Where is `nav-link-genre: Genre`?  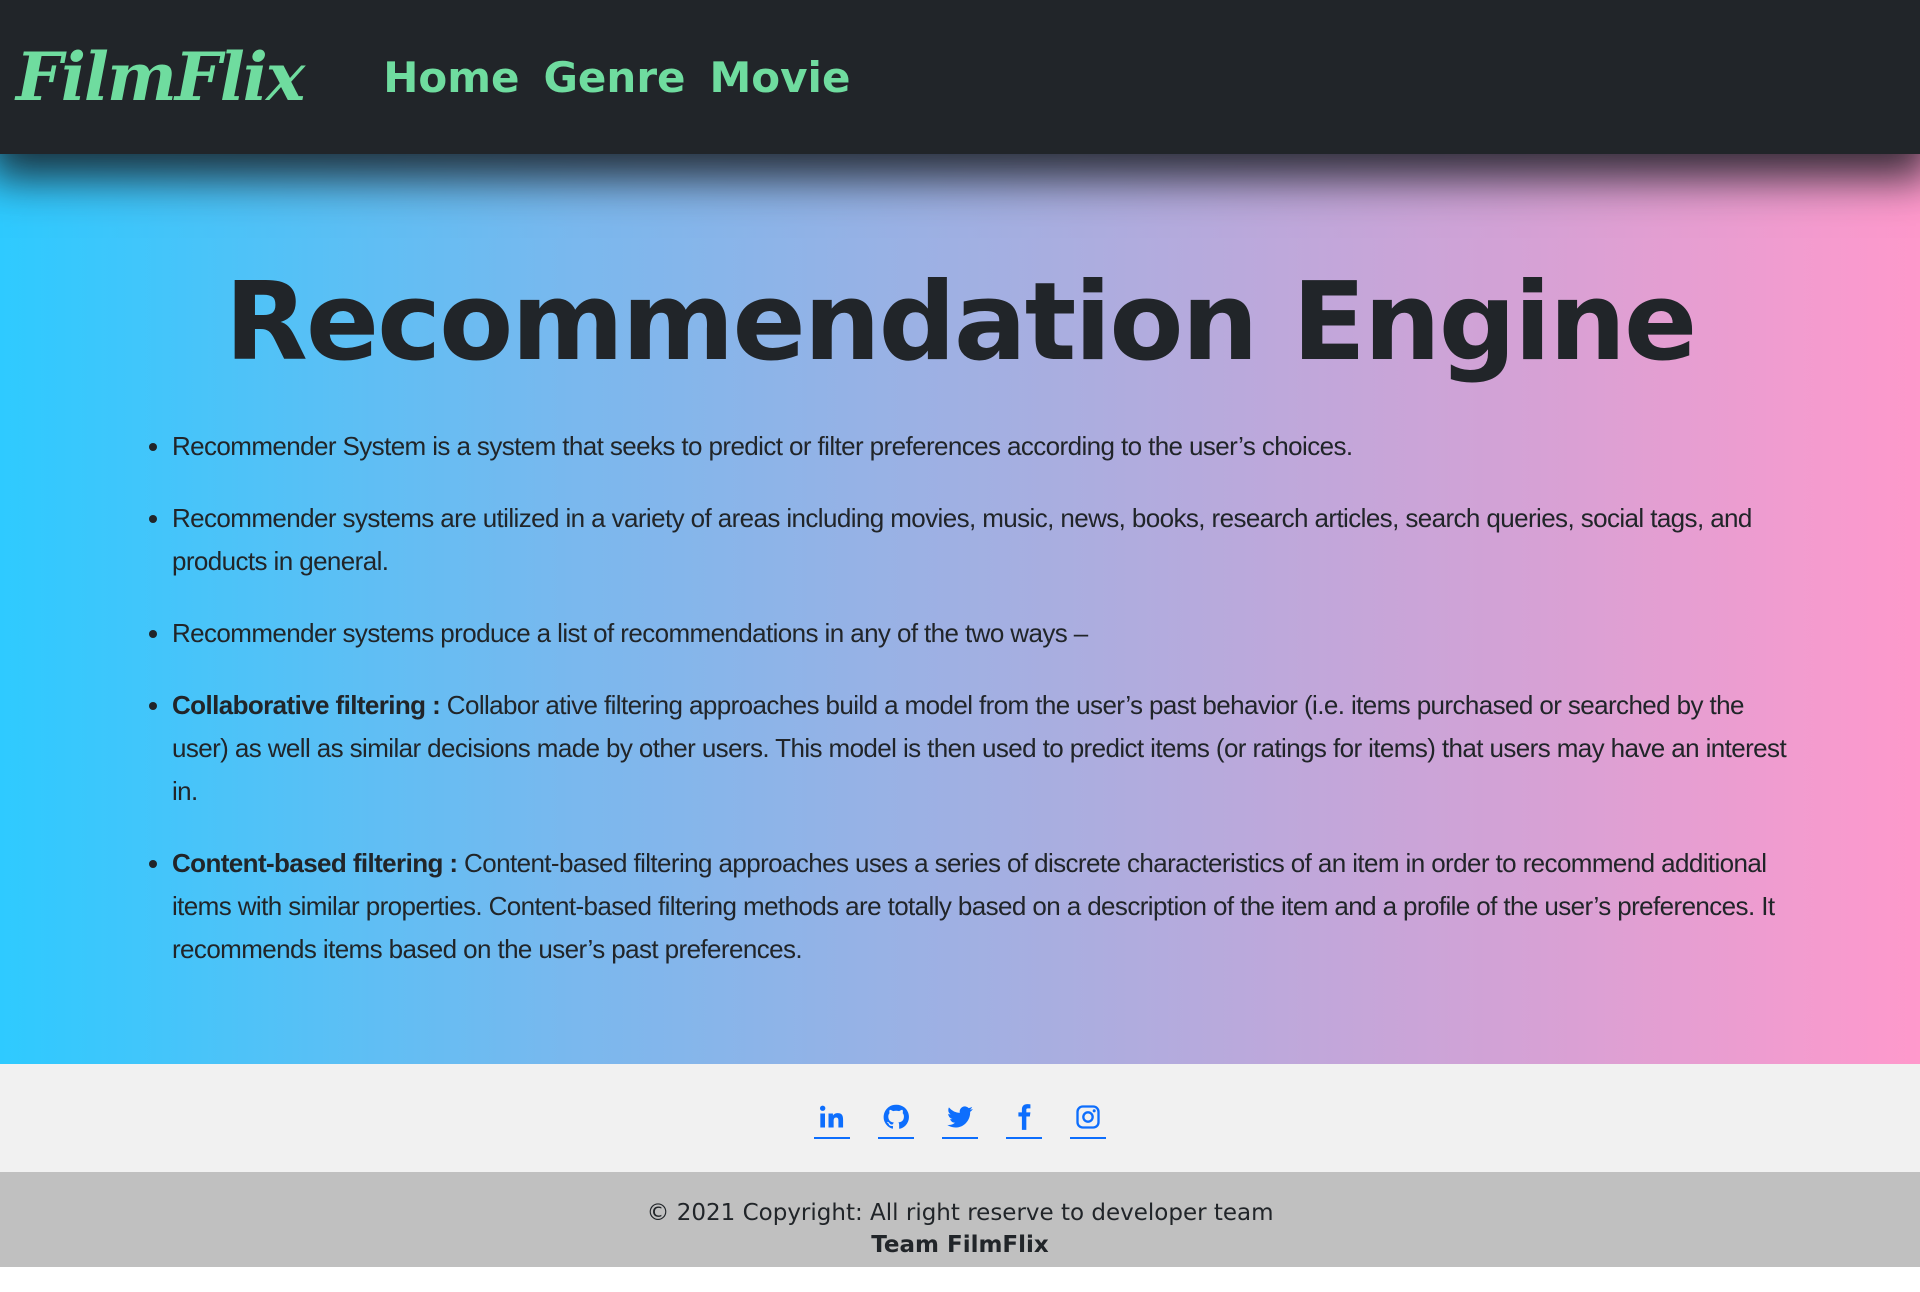 nav-link-genre: Genre is located at coordinates (614, 77).